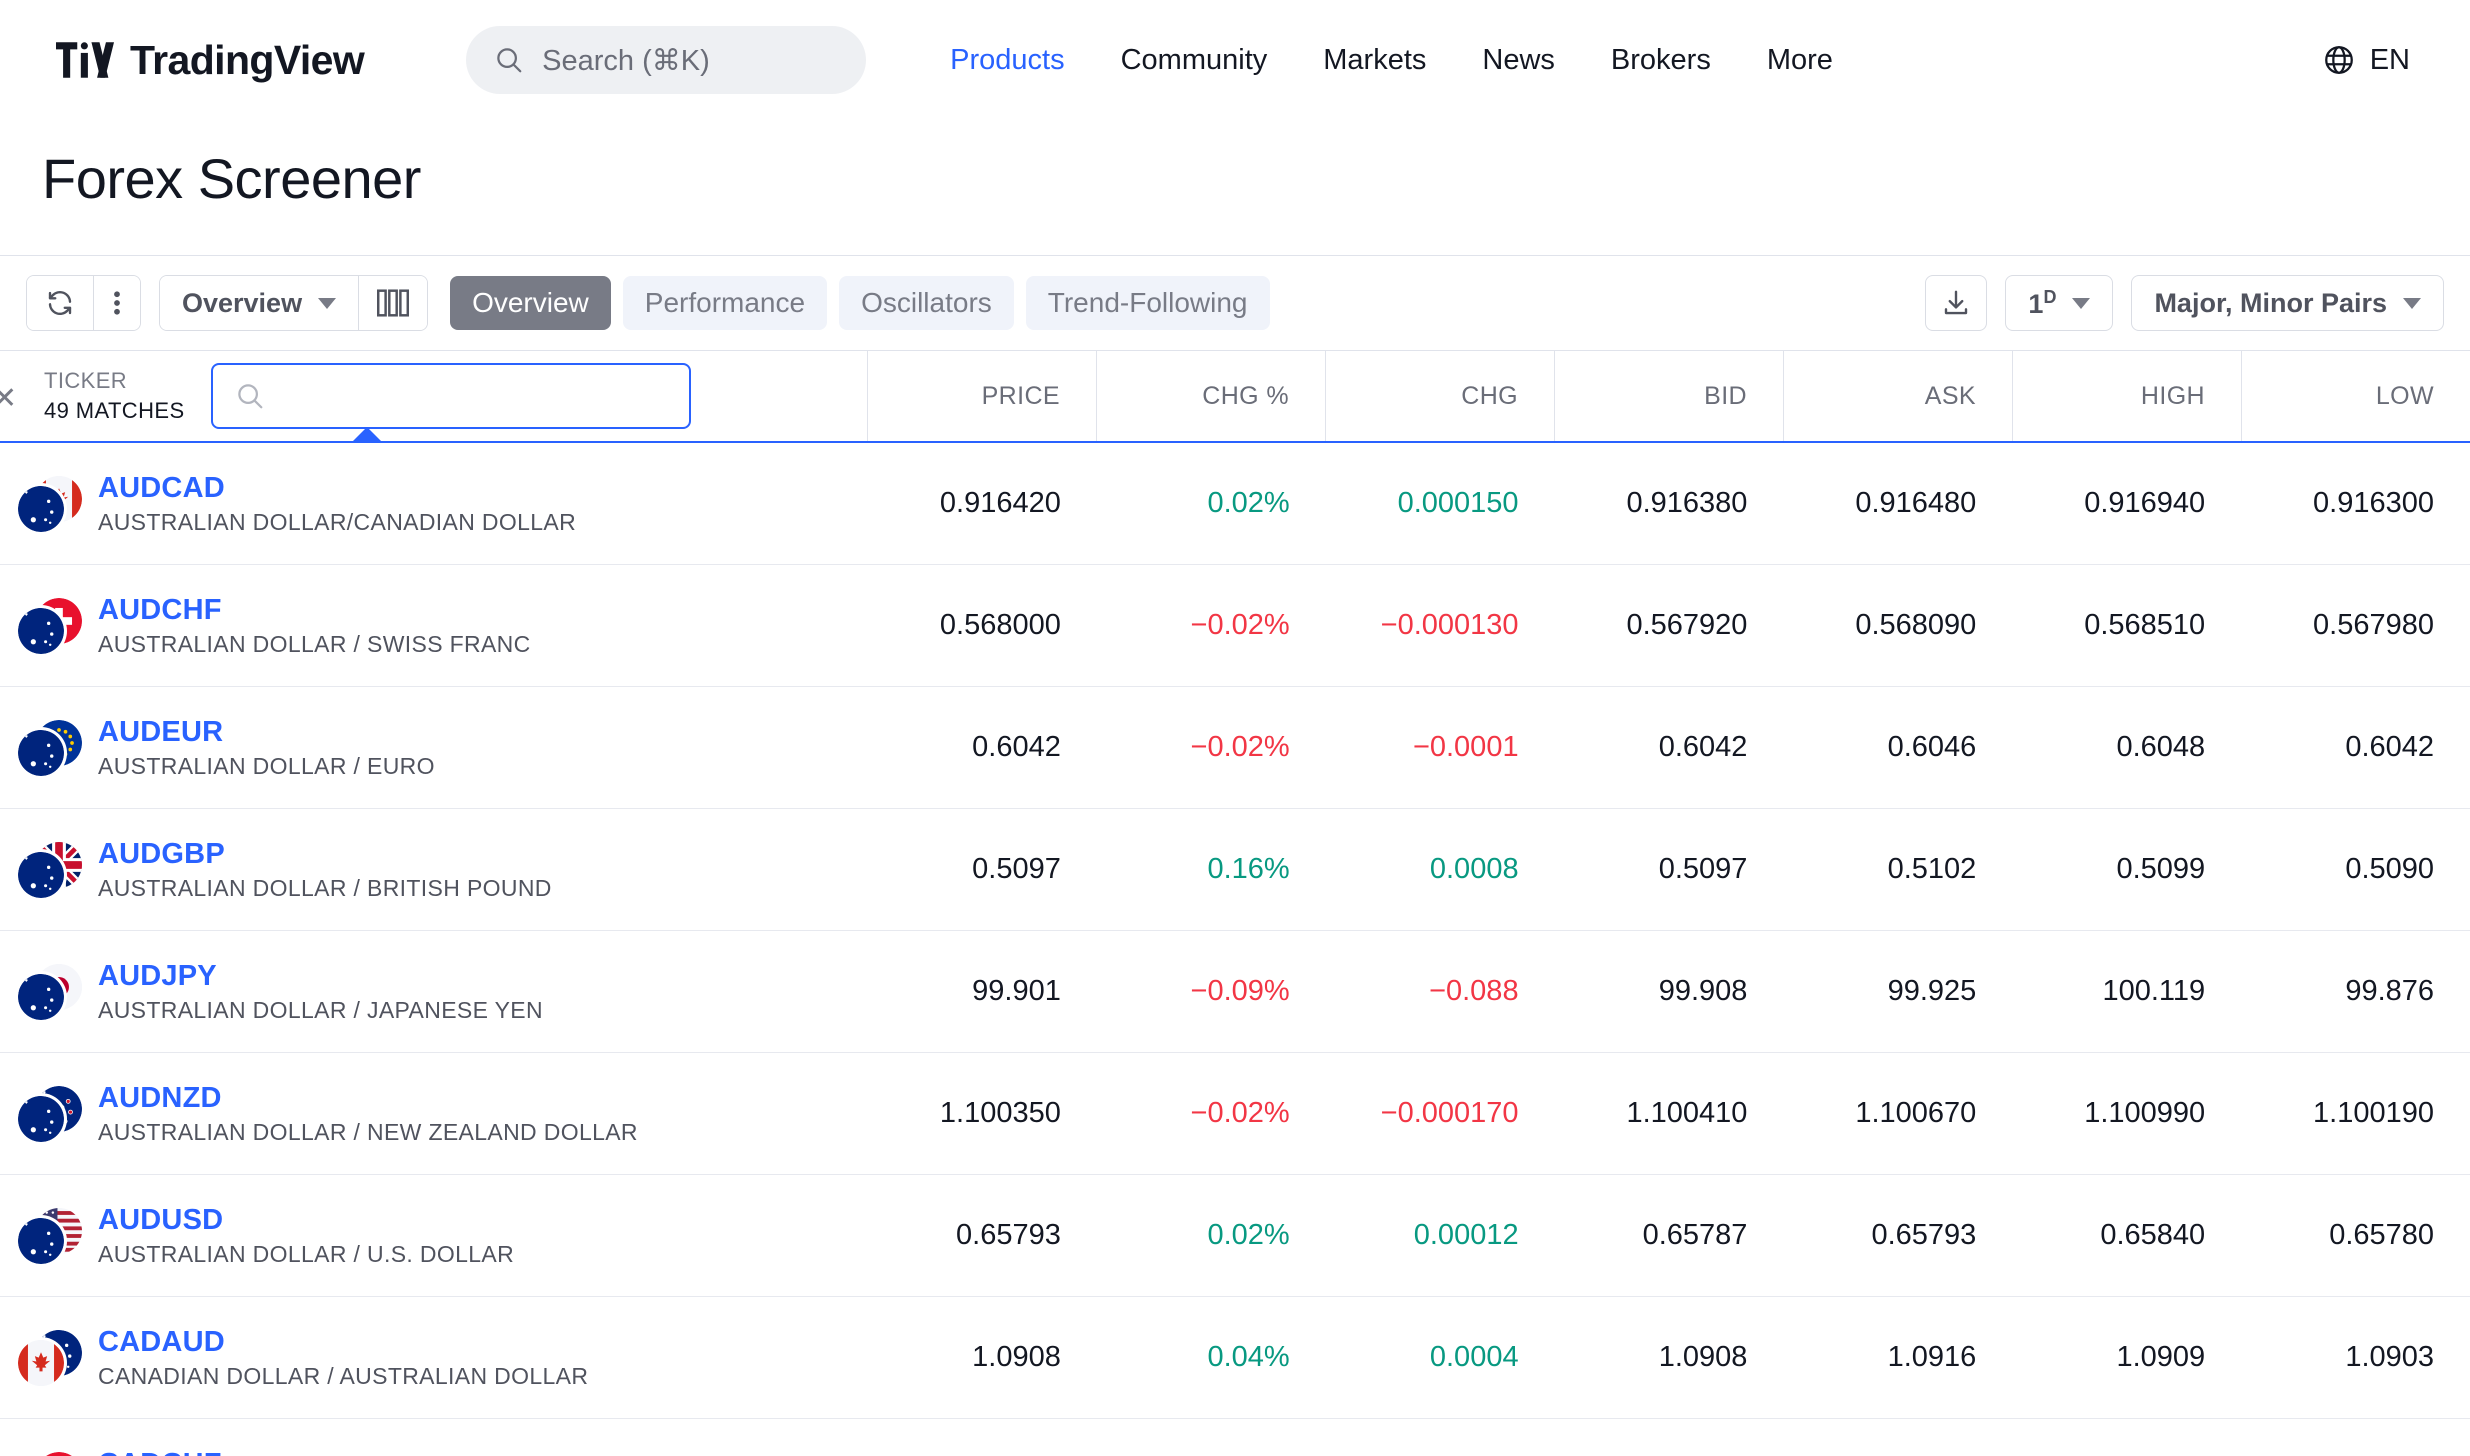  I want to click on ticker-symbol-link: AUDCHF, so click(314, 610).